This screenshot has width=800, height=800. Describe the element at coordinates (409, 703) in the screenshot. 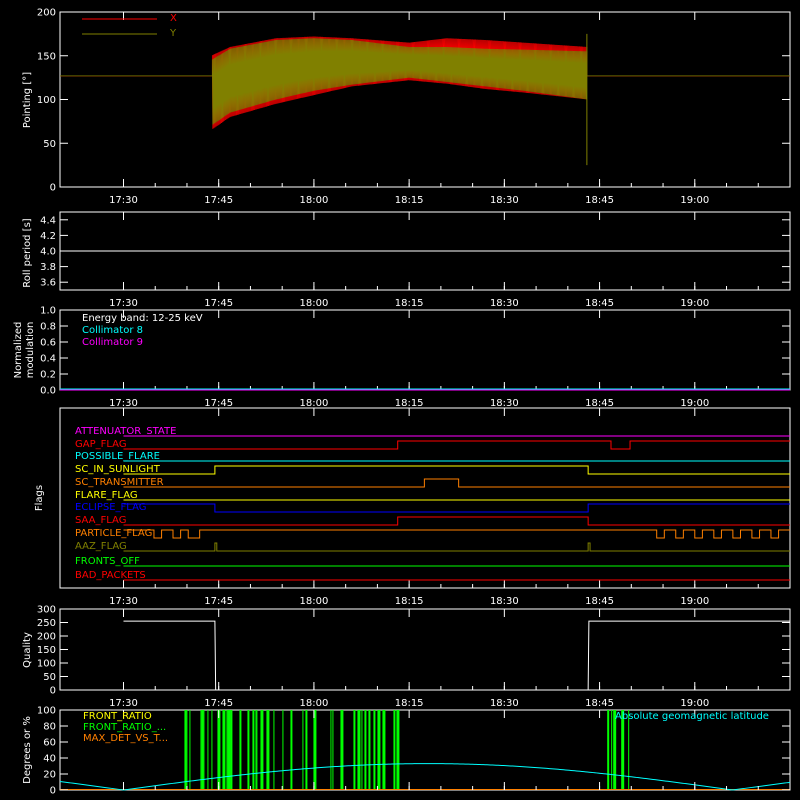

I see `xtick-label-quality-3: 18:15` at that location.